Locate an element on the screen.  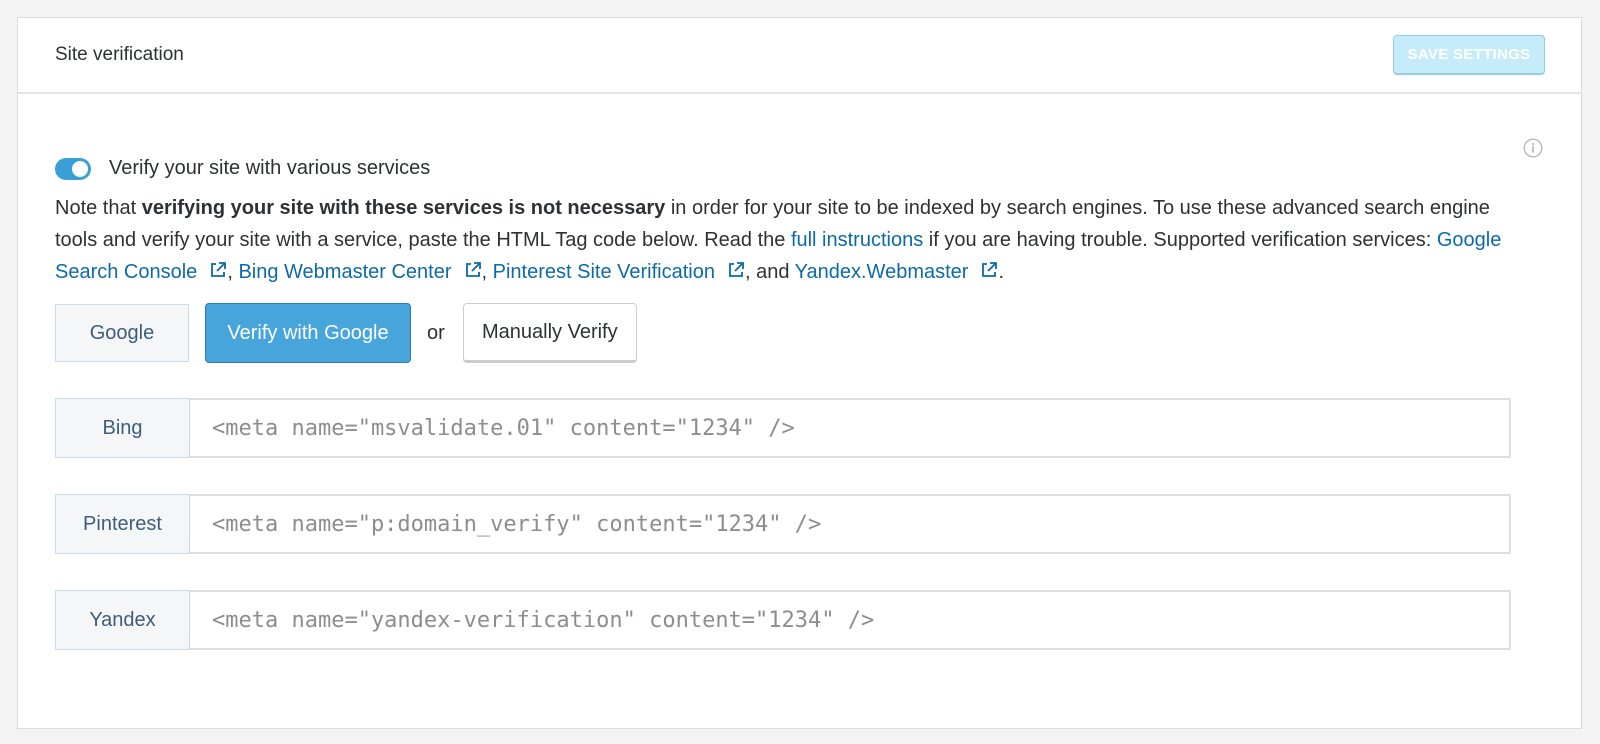
bing-field-row: Bing is located at coordinates (783, 428).